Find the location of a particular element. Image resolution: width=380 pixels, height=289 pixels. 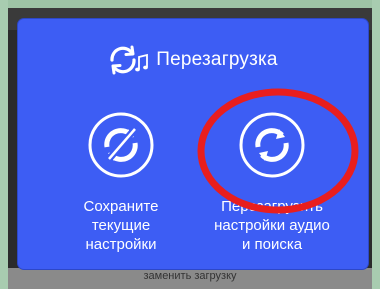

label-line: и поиска is located at coordinates (272, 244).